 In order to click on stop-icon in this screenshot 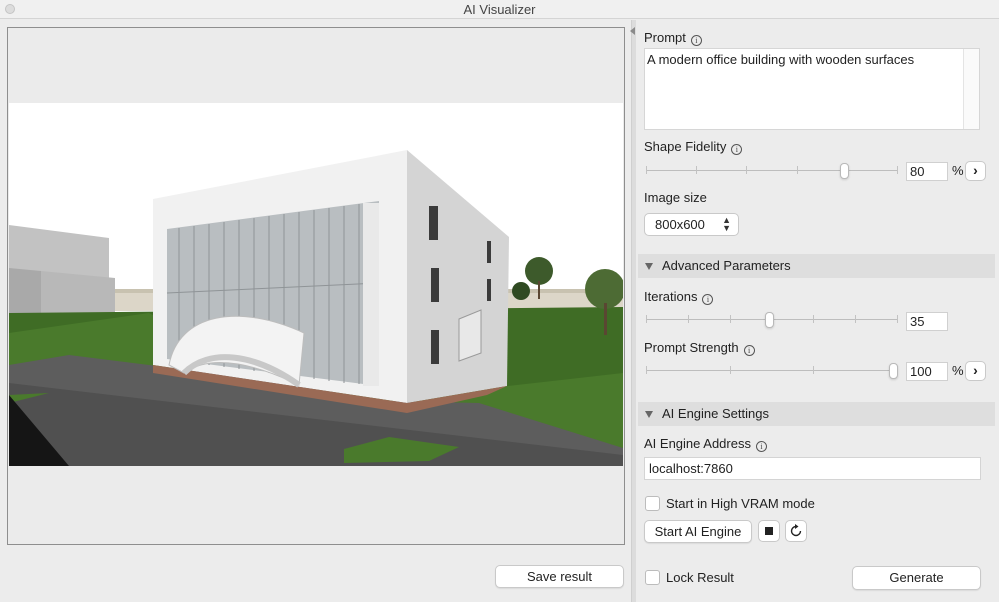, I will do `click(769, 531)`.